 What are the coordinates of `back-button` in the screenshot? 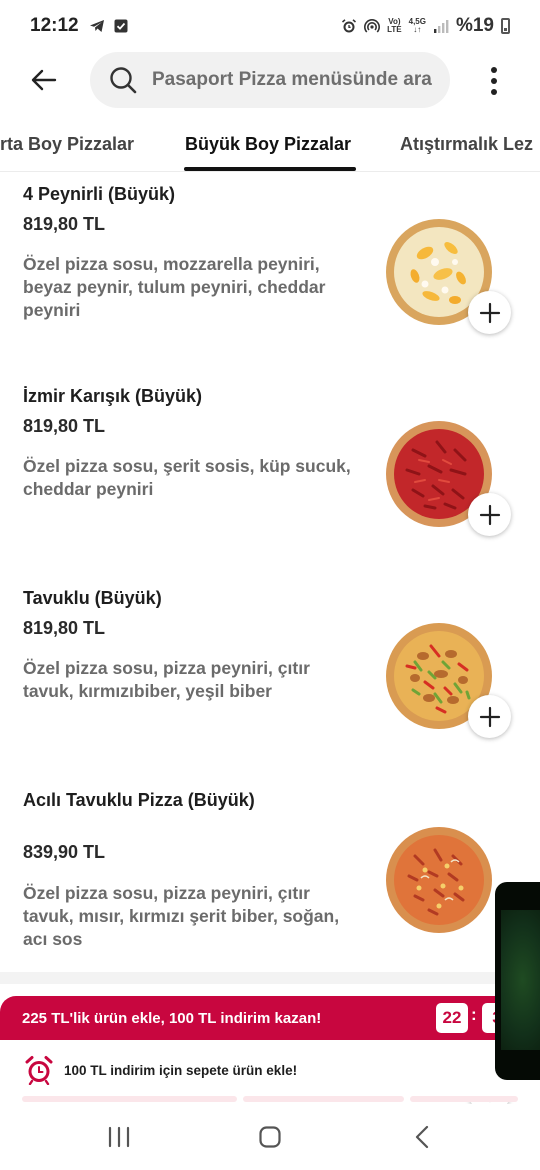 It's located at (44, 80).